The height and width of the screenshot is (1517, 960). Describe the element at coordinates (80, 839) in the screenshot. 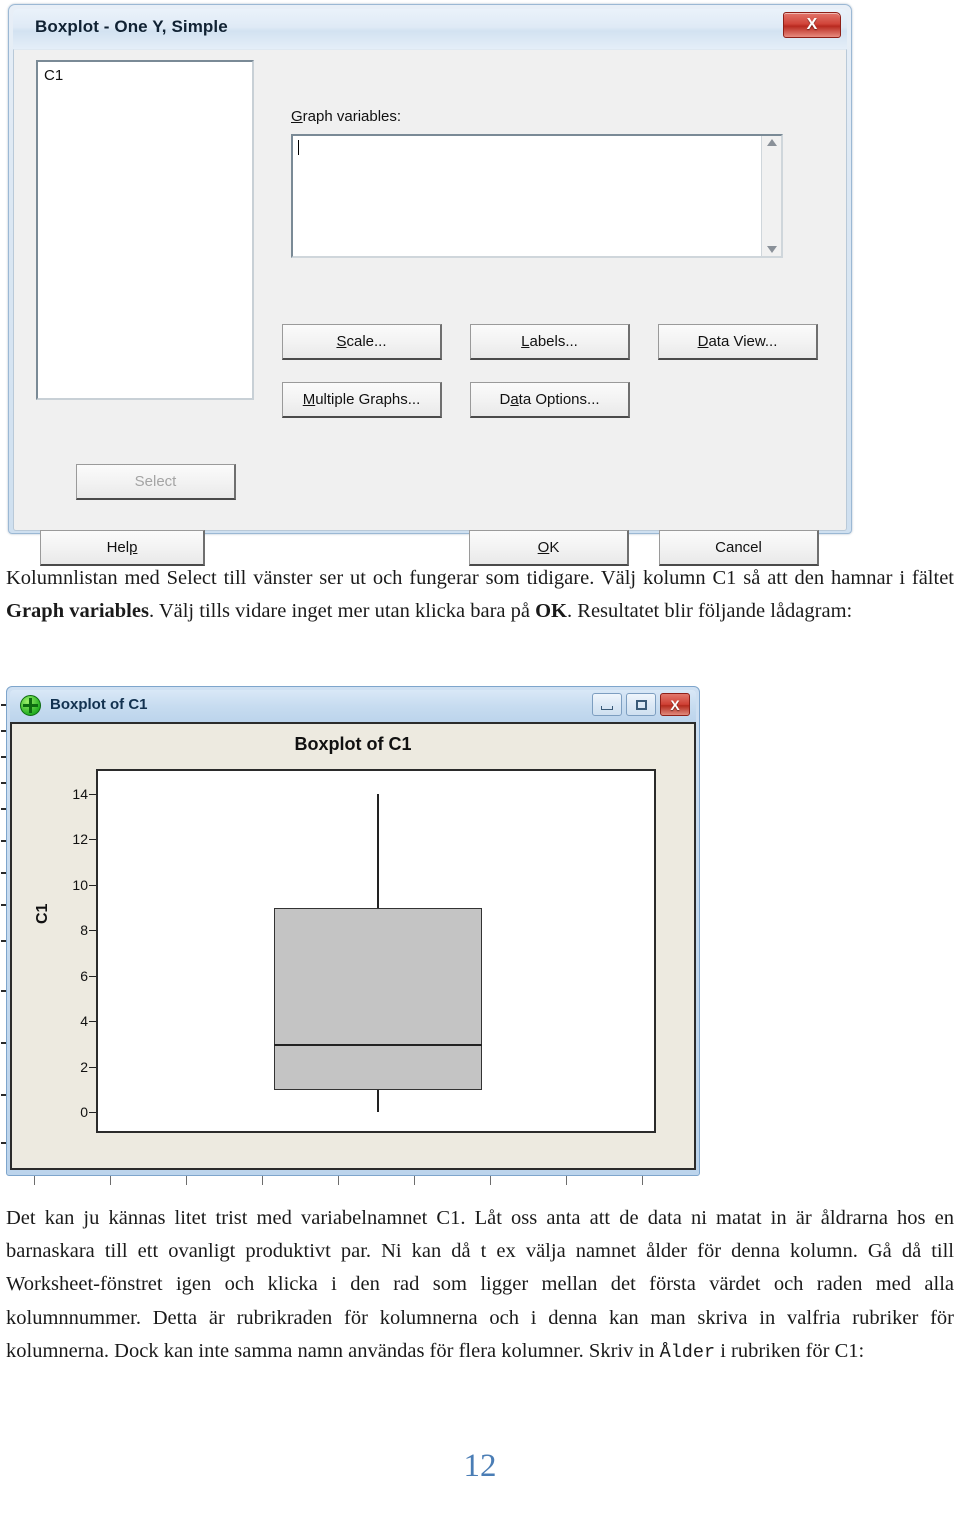

I see `y-axis-tick-label: 12` at that location.